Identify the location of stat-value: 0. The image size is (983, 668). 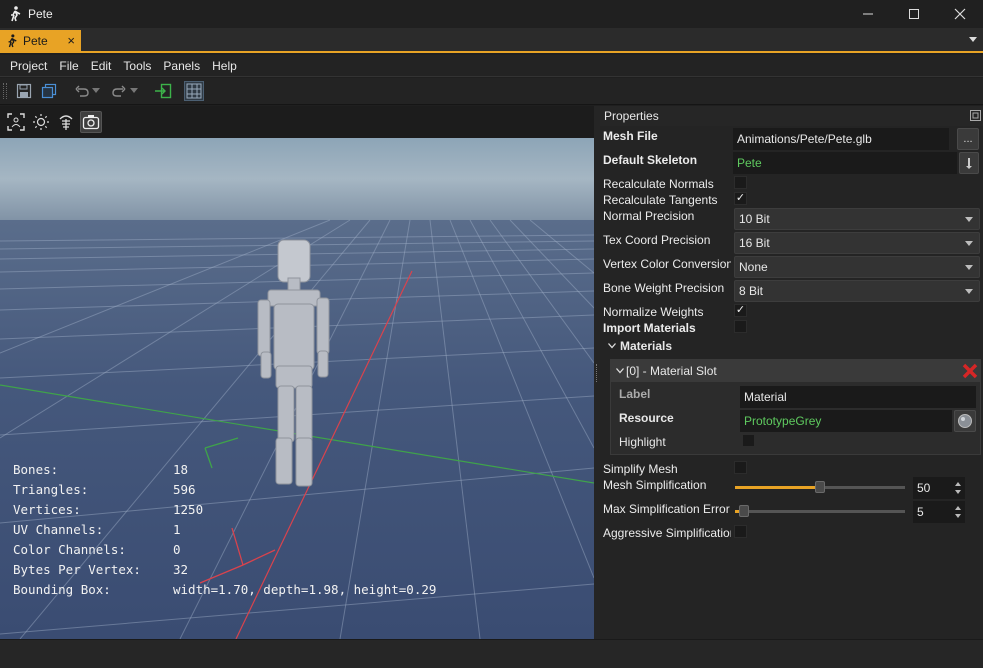
(177, 549).